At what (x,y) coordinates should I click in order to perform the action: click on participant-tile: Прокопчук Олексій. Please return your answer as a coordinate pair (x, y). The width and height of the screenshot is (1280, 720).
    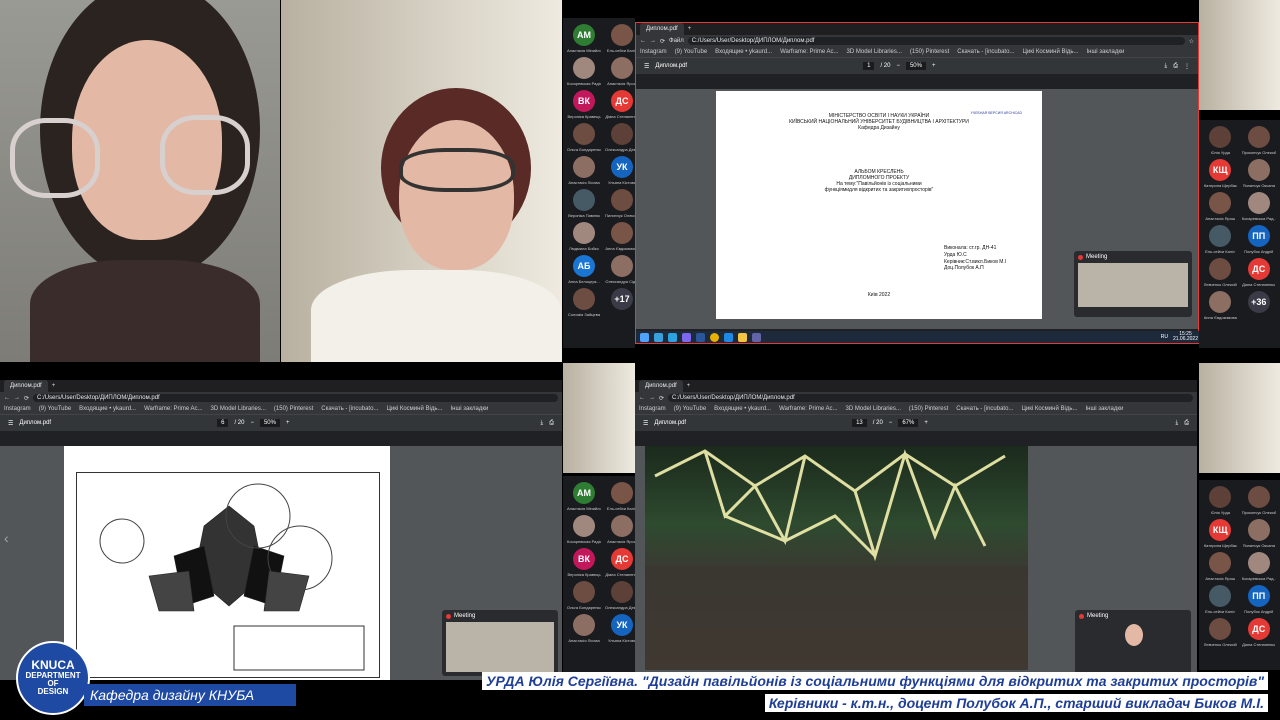
    Looking at the image, I should click on (1259, 140).